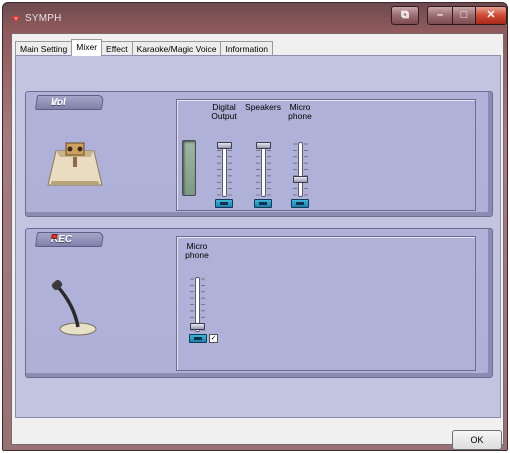 This screenshot has height=453, width=510. I want to click on channel-label-microphone: Micro phone, so click(300, 112).